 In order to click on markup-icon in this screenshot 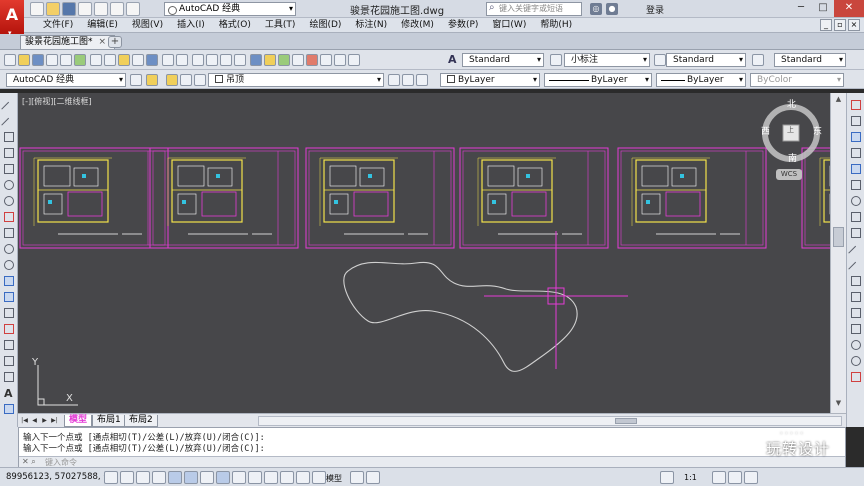, I will do `click(312, 60)`.